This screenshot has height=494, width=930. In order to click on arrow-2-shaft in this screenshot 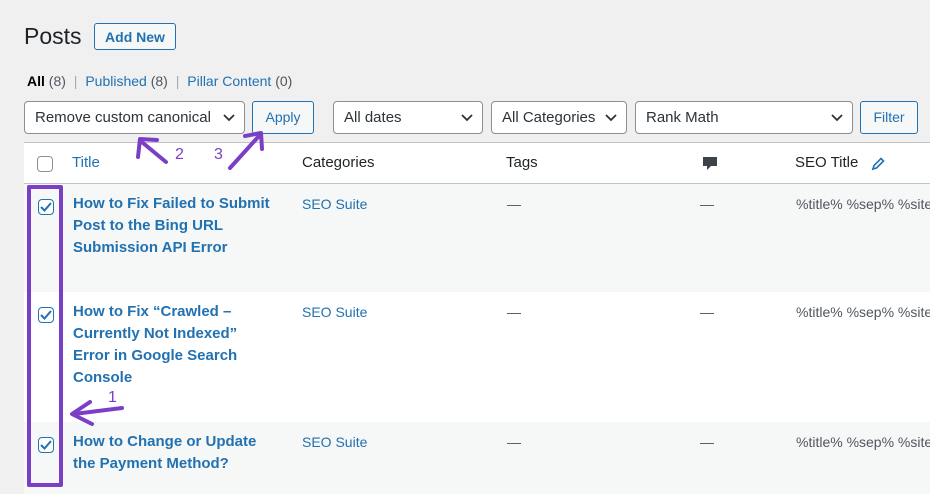, I will do `click(154, 152)`.